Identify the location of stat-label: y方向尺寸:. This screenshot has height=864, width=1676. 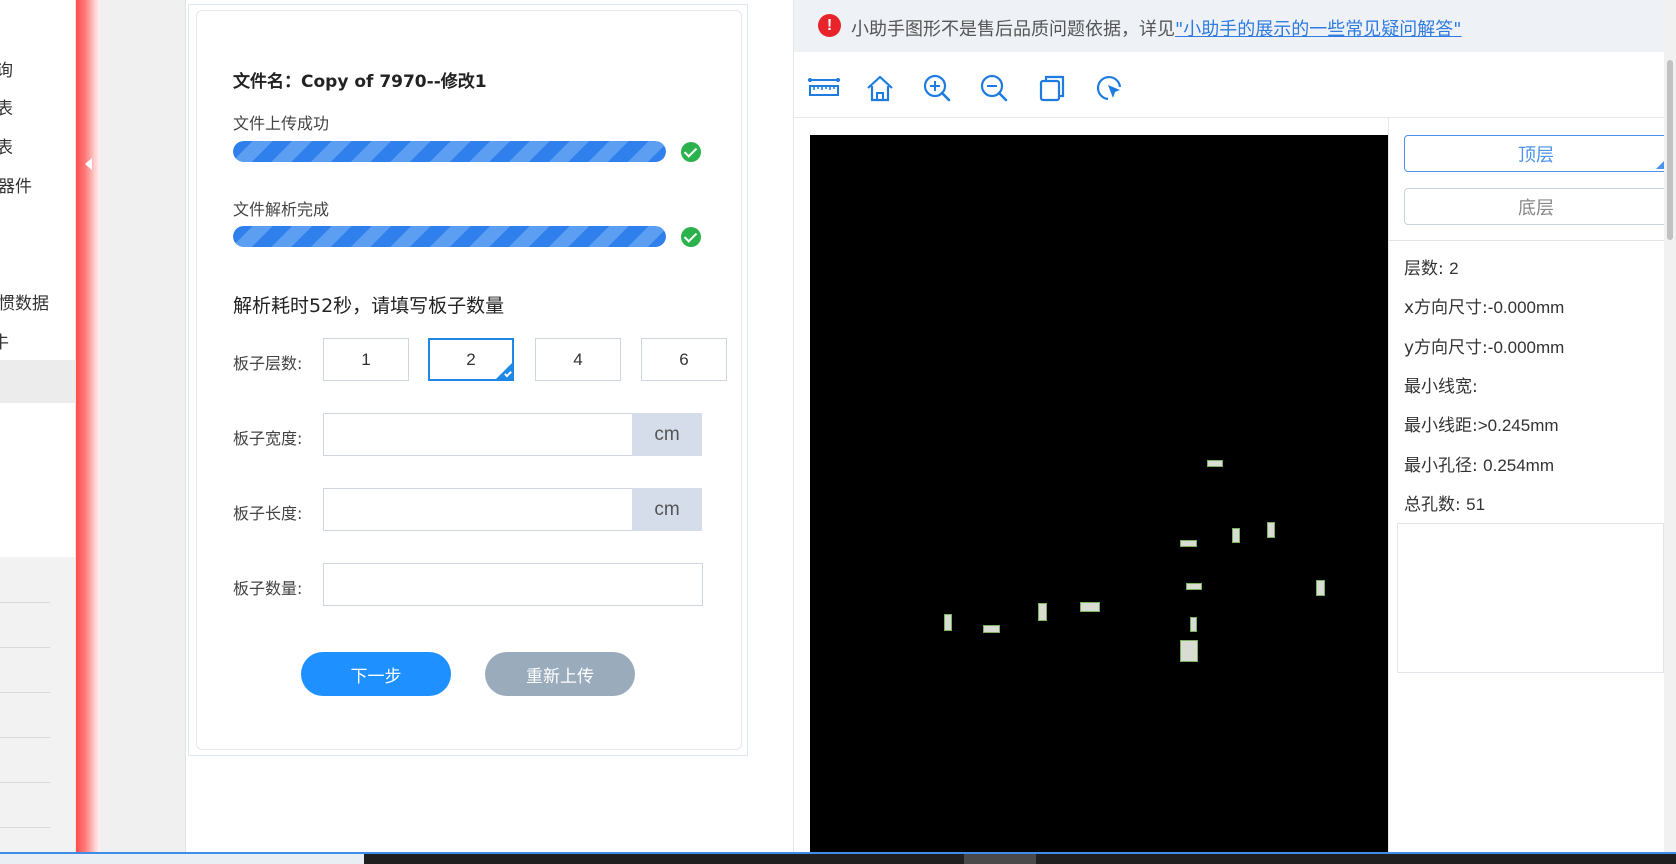
(1446, 348).